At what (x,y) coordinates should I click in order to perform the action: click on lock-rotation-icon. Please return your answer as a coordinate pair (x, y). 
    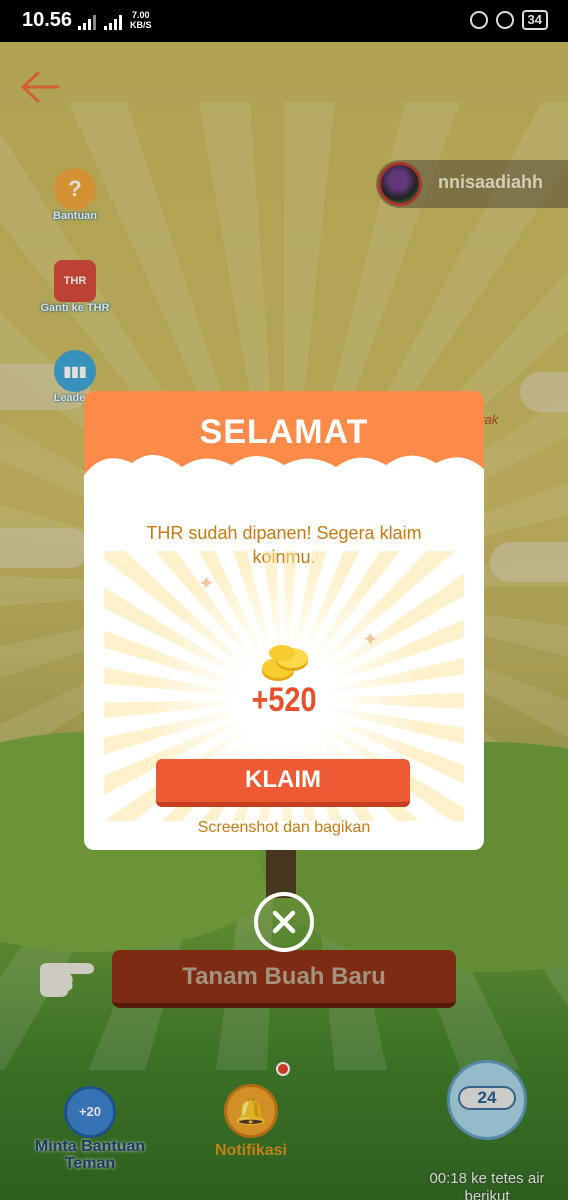
    Looking at the image, I should click on (478, 20).